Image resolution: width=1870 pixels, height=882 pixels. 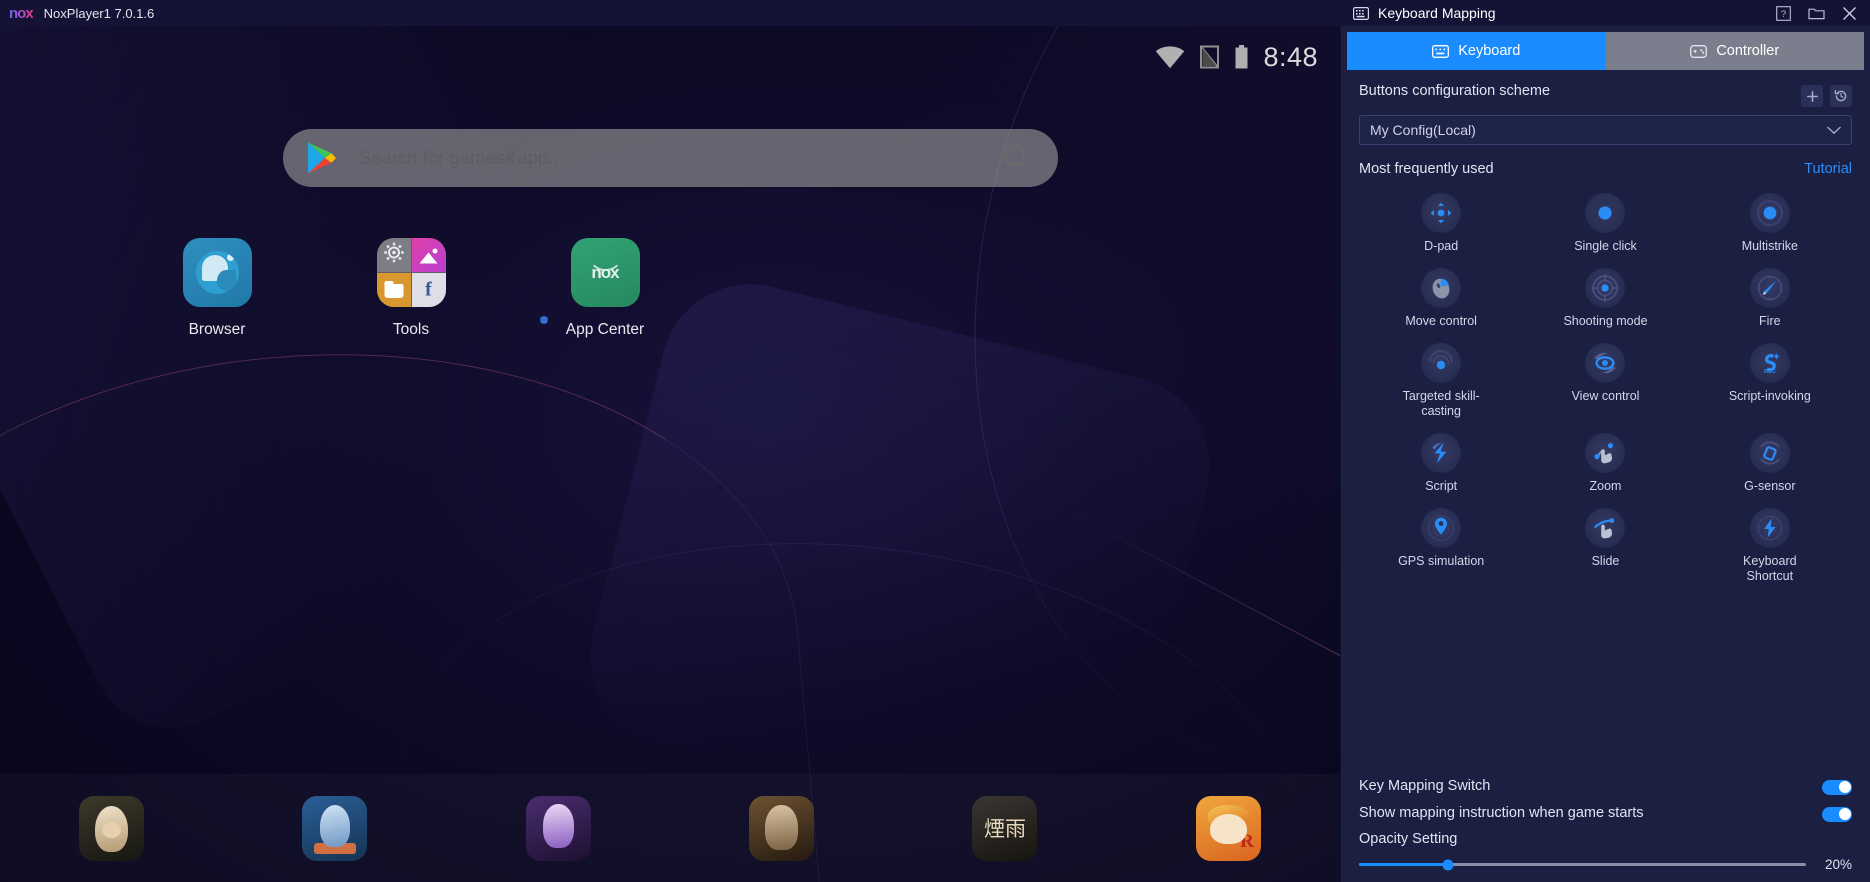 I want to click on setting-label: Key Mapping Switch, so click(x=1425, y=785).